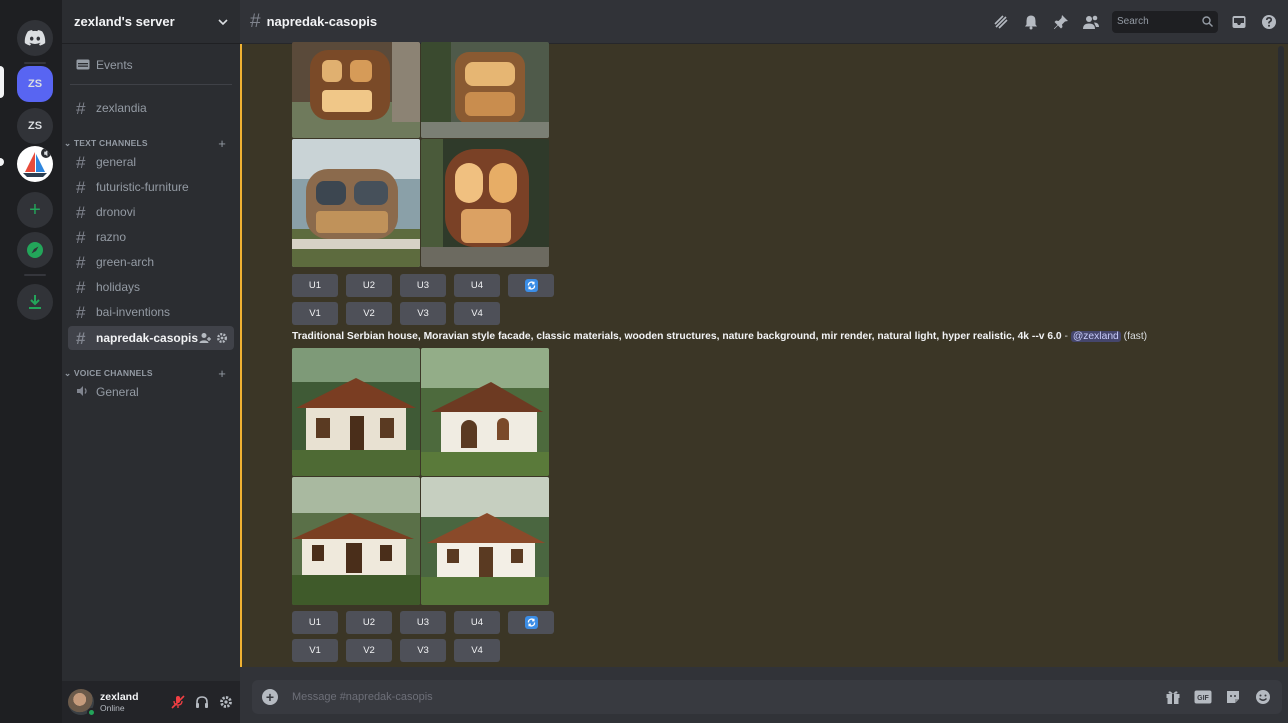  Describe the element at coordinates (119, 697) in the screenshot. I see `username: zexland` at that location.